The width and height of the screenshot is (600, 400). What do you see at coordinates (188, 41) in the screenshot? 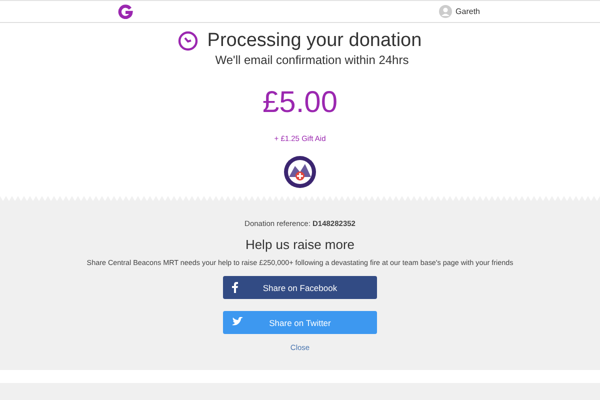
I see `clock-icon` at bounding box center [188, 41].